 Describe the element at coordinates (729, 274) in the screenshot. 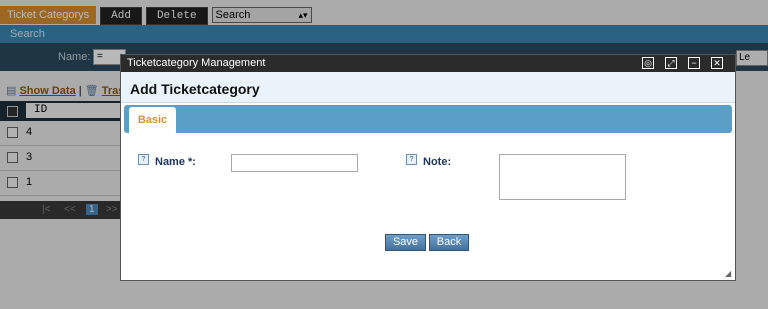

I see `resize-handle-icon: ◢` at that location.